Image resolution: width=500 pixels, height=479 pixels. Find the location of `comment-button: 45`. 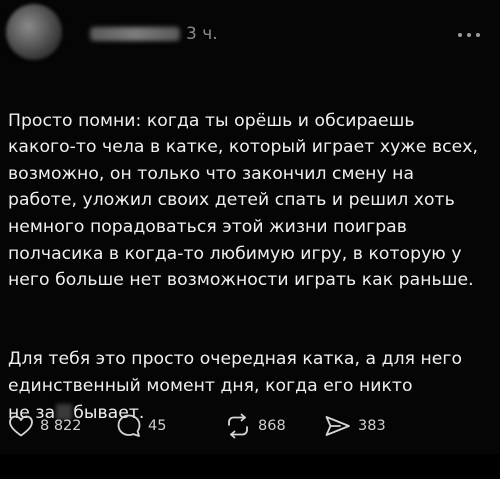

comment-button: 45 is located at coordinates (170, 426).